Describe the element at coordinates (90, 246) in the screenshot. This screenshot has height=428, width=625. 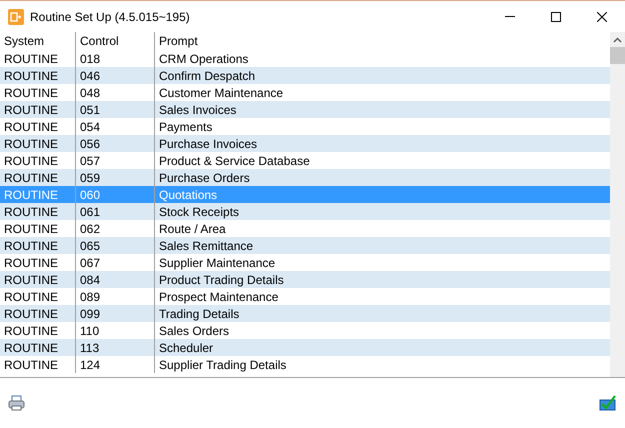
I see `table-cell-text: 065` at that location.